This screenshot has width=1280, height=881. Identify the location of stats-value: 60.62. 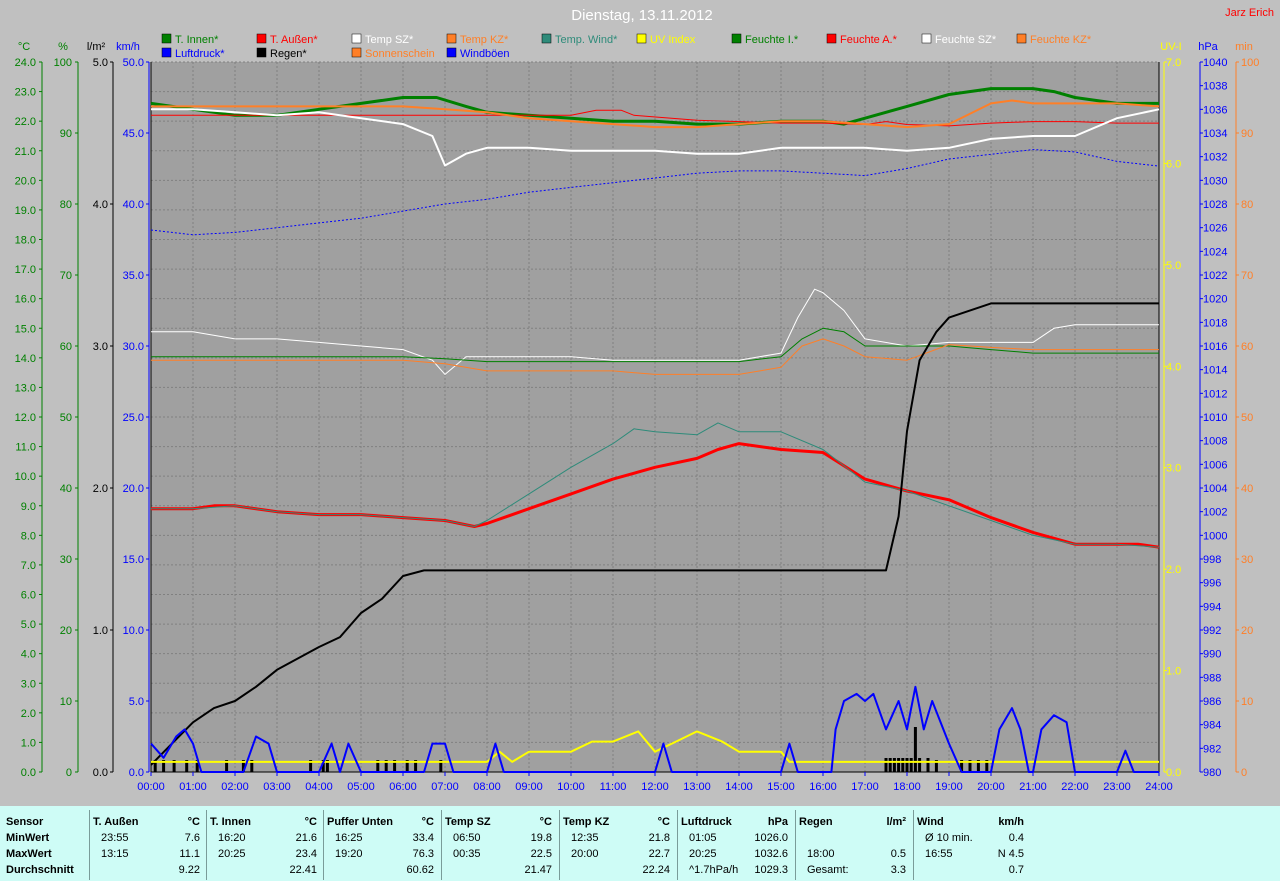
(420, 870).